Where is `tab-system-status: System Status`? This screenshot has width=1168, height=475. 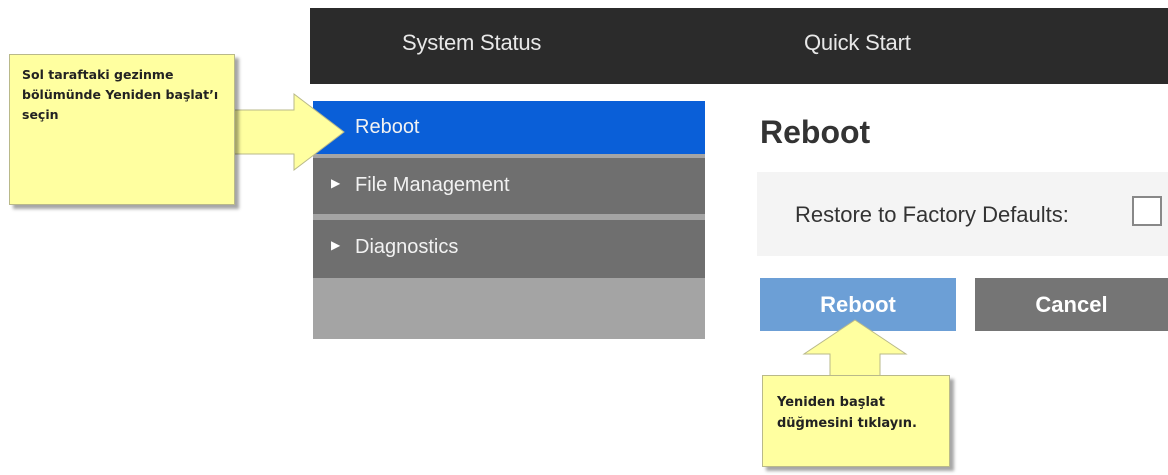
tab-system-status: System Status is located at coordinates (471, 43).